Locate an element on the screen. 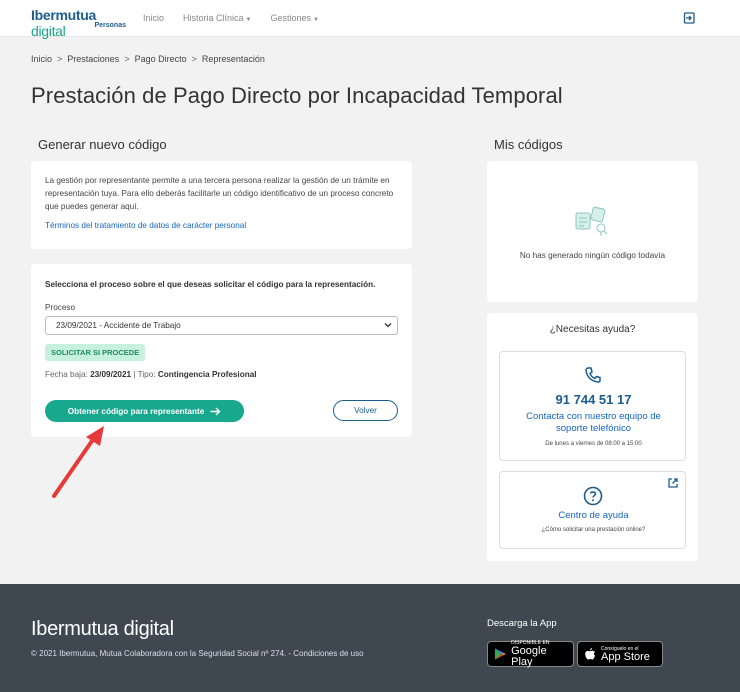 This screenshot has height=692, width=740. my-codes-card: No has generado ningún código todavía is located at coordinates (592, 231).